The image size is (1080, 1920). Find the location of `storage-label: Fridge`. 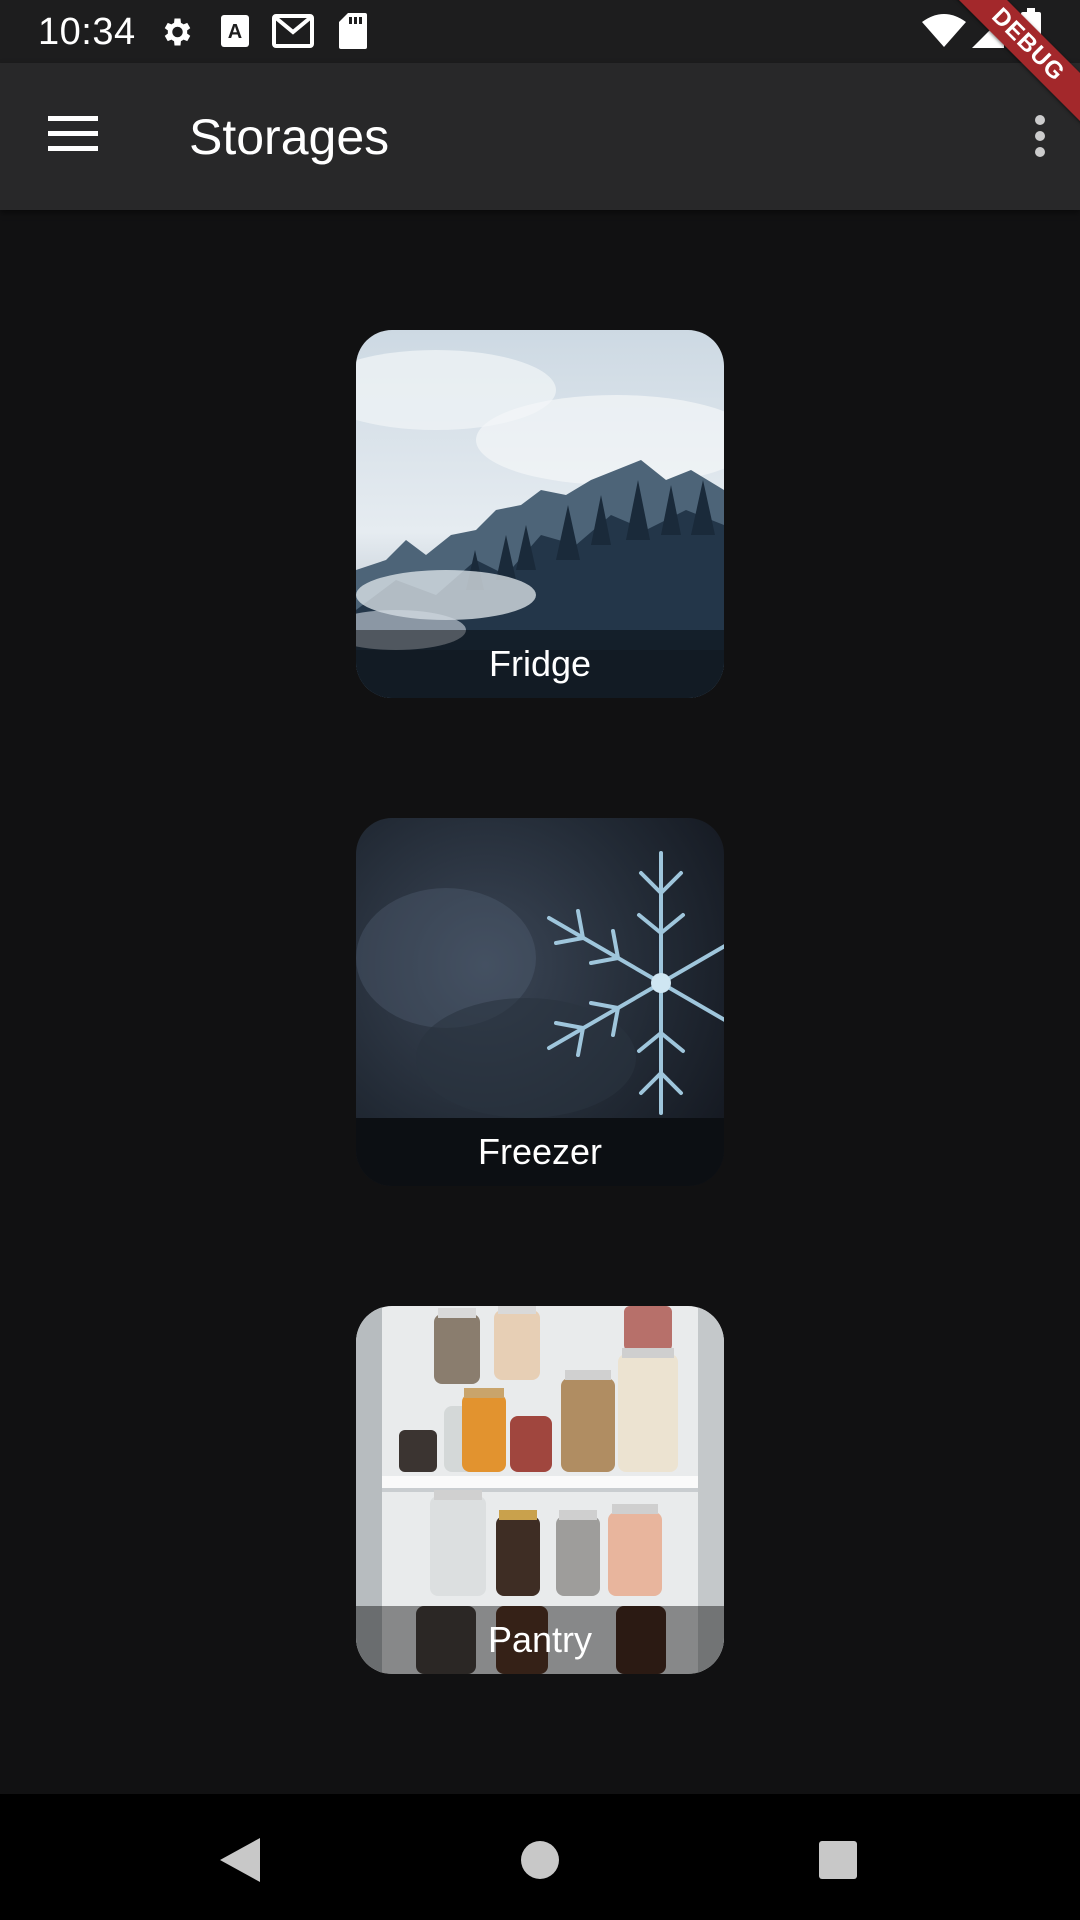

storage-label: Fridge is located at coordinates (540, 663).